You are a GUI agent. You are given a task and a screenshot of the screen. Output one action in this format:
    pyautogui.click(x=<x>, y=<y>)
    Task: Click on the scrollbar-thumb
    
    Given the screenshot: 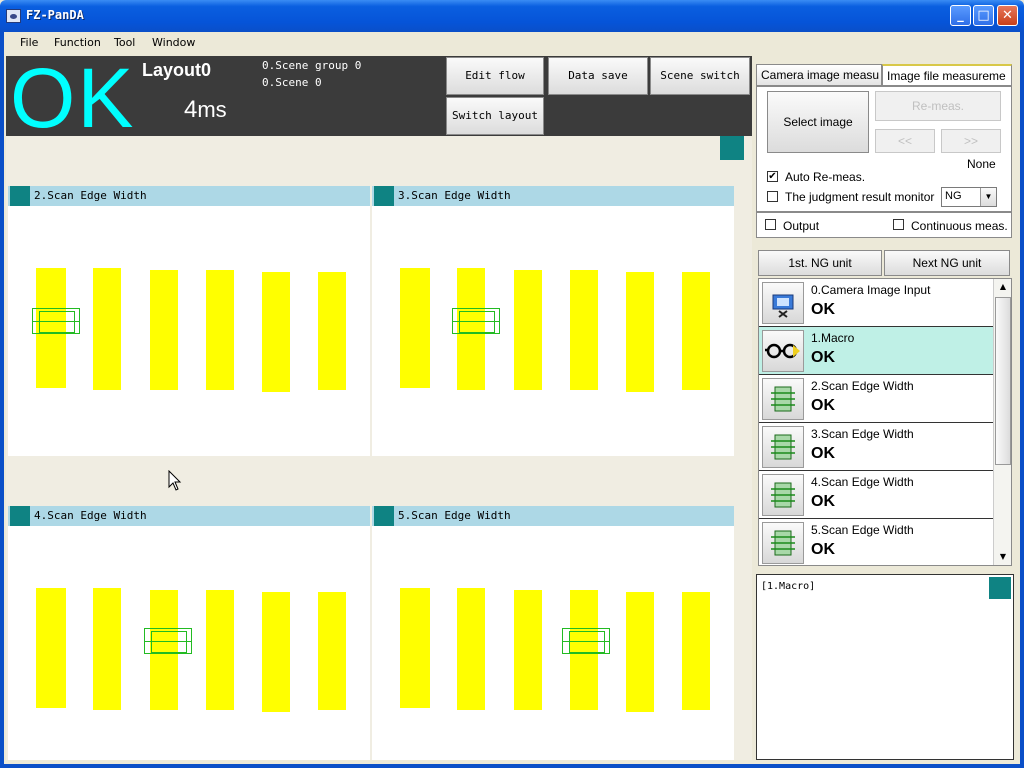 What is the action you would take?
    pyautogui.click(x=1003, y=381)
    